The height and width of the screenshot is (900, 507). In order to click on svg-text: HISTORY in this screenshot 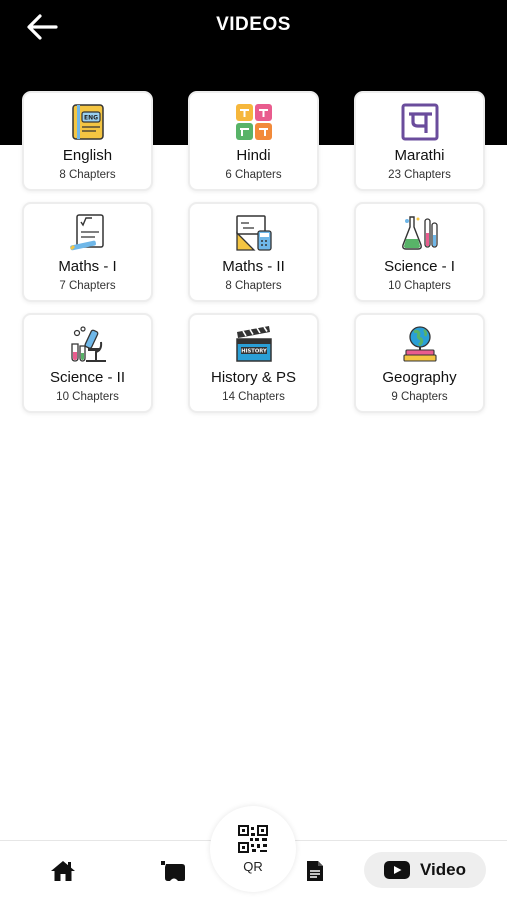, I will do `click(254, 352)`.